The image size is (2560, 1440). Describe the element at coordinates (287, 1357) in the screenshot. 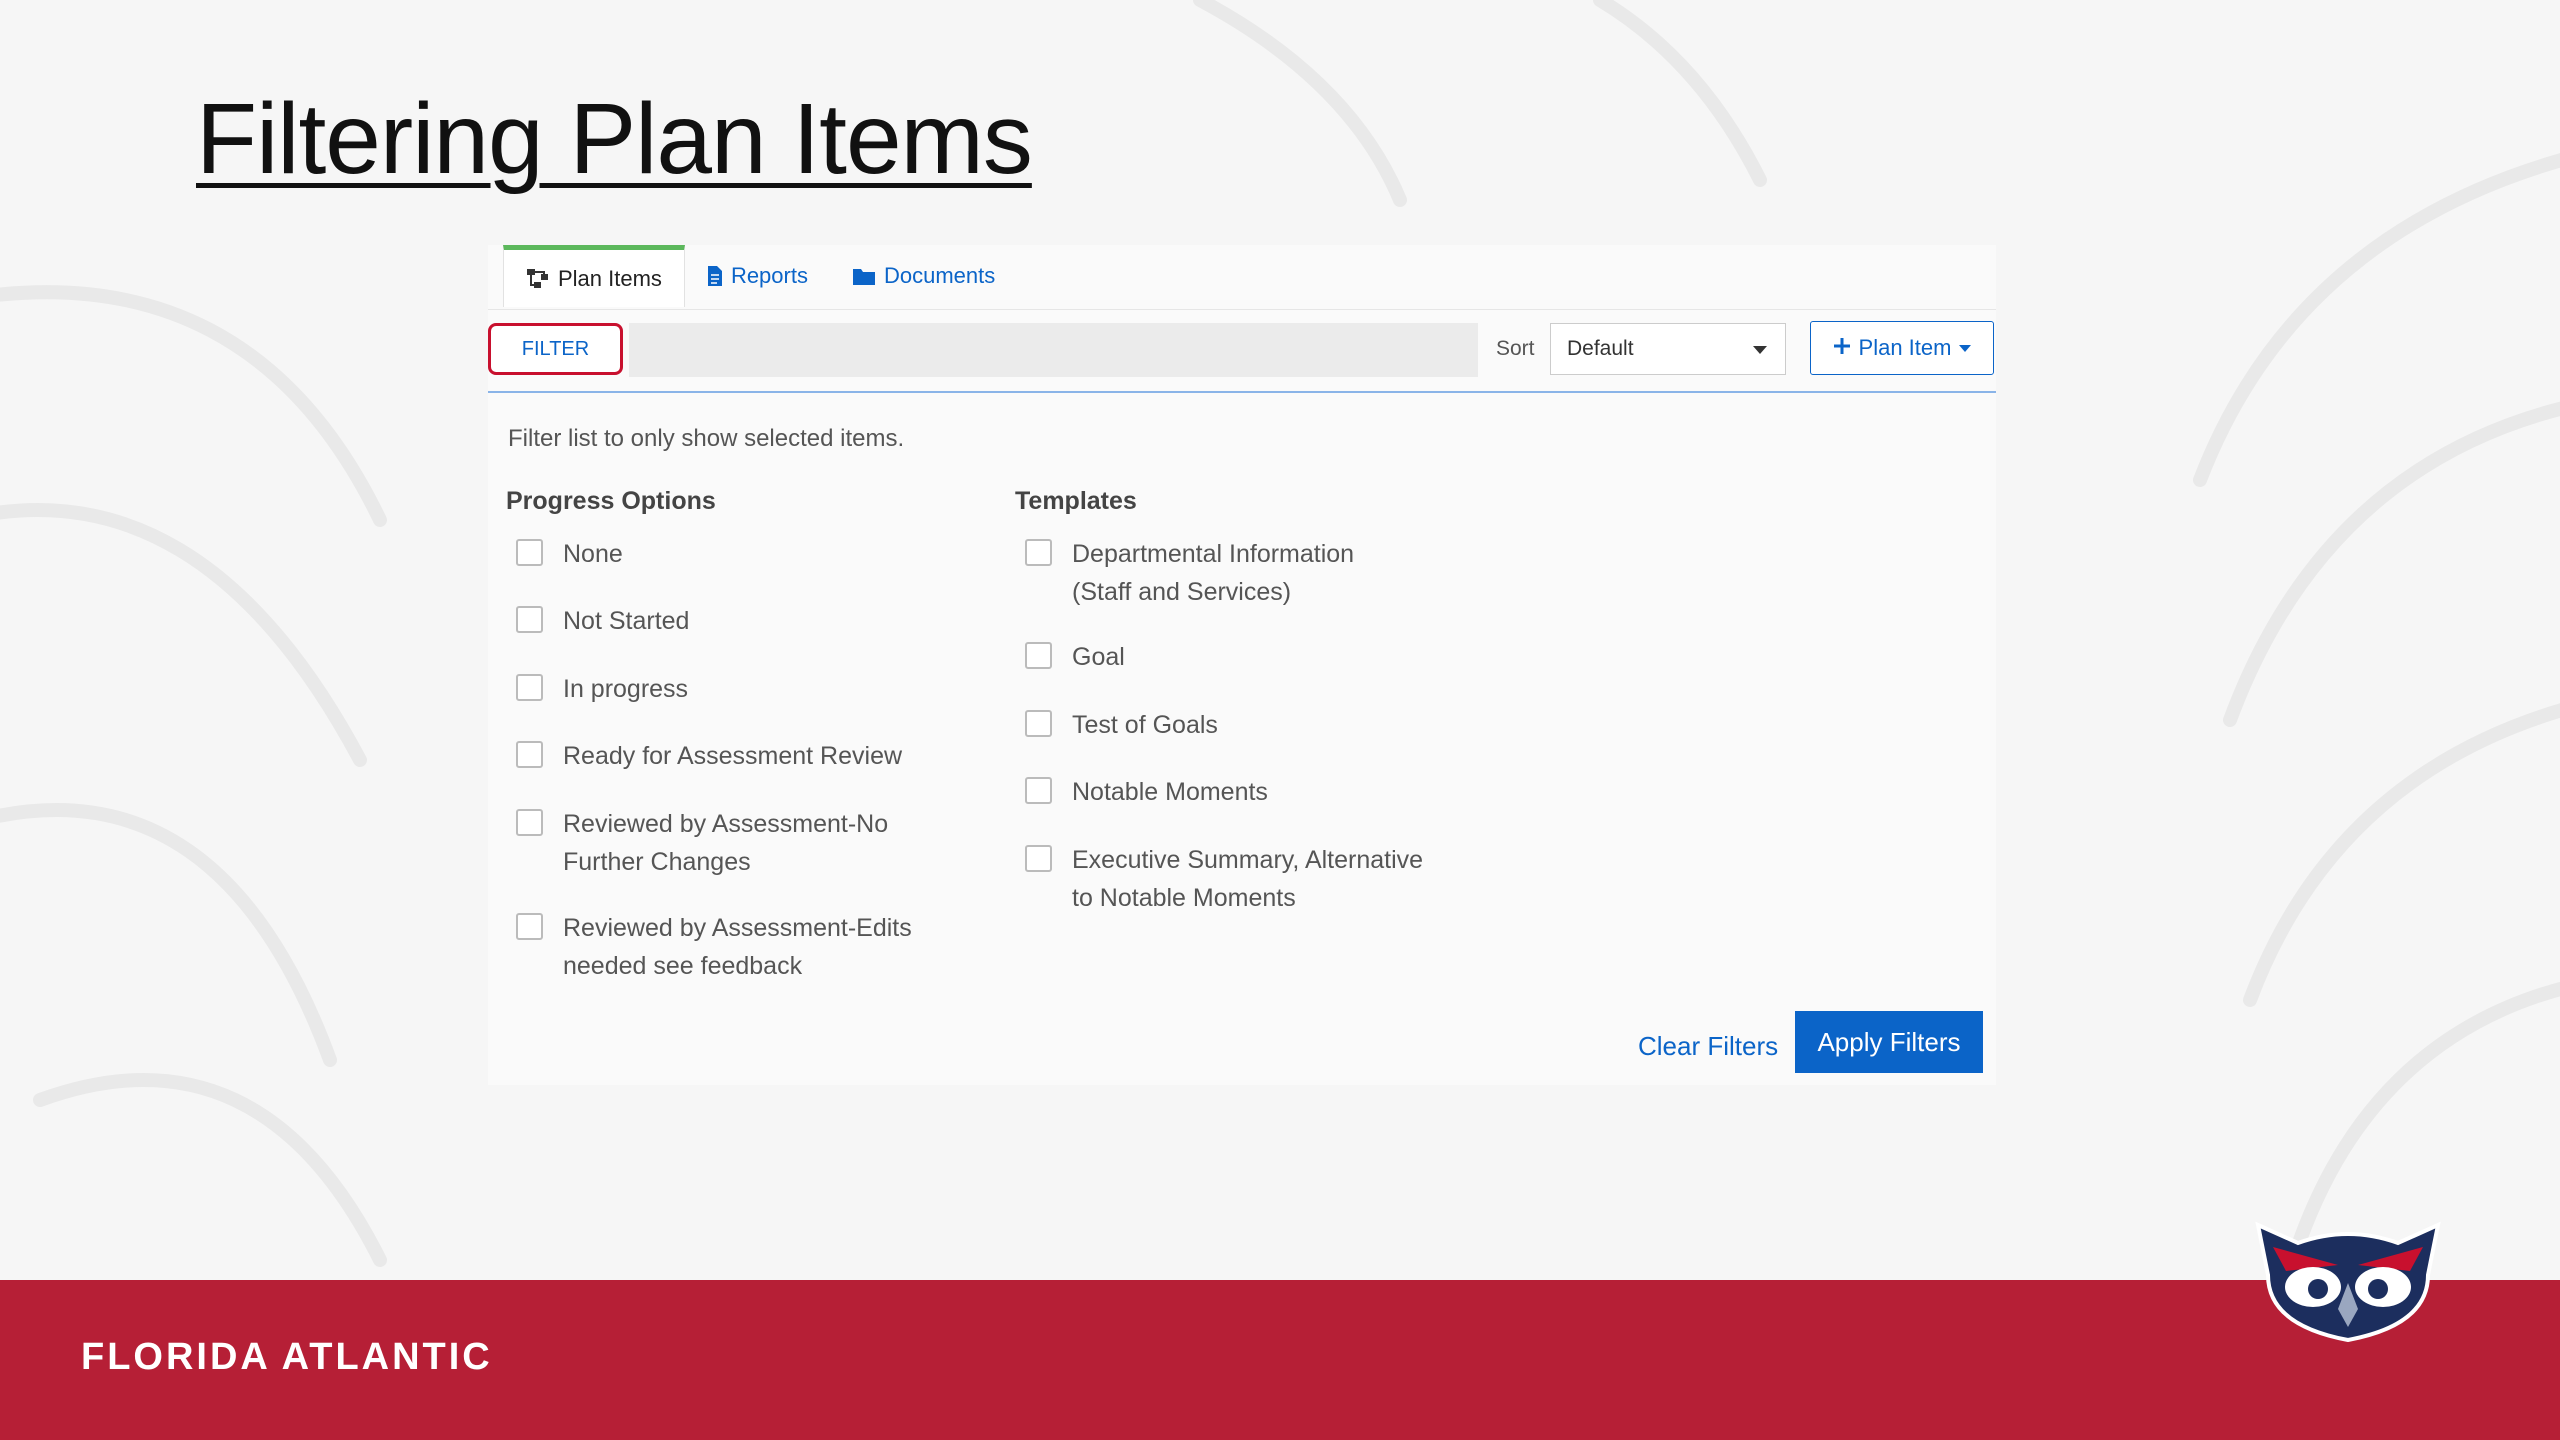

I see `footer-brand: FLORIDA ATLANTIC` at that location.